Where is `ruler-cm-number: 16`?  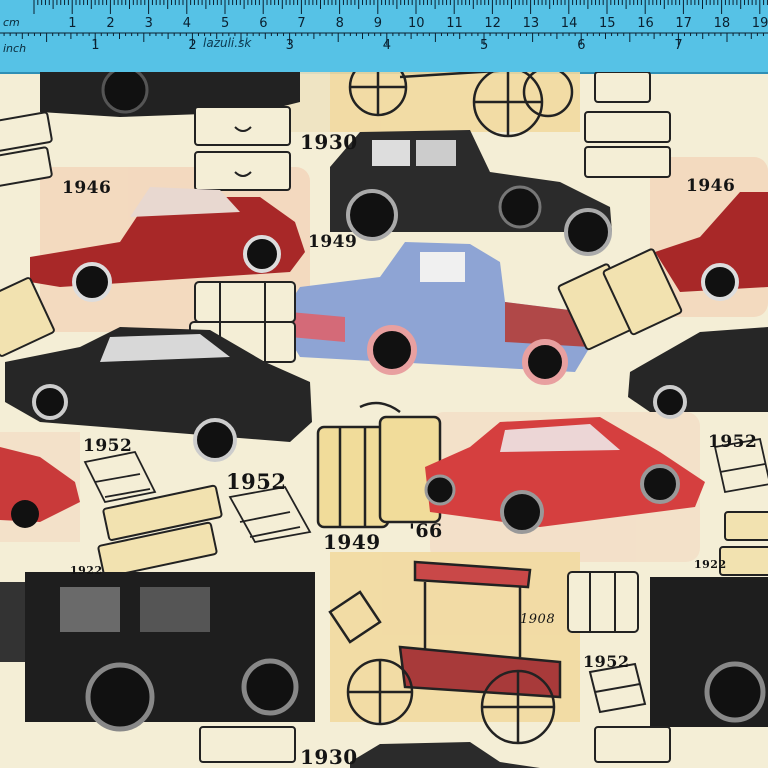
ruler-cm-number: 16 is located at coordinates (645, 23).